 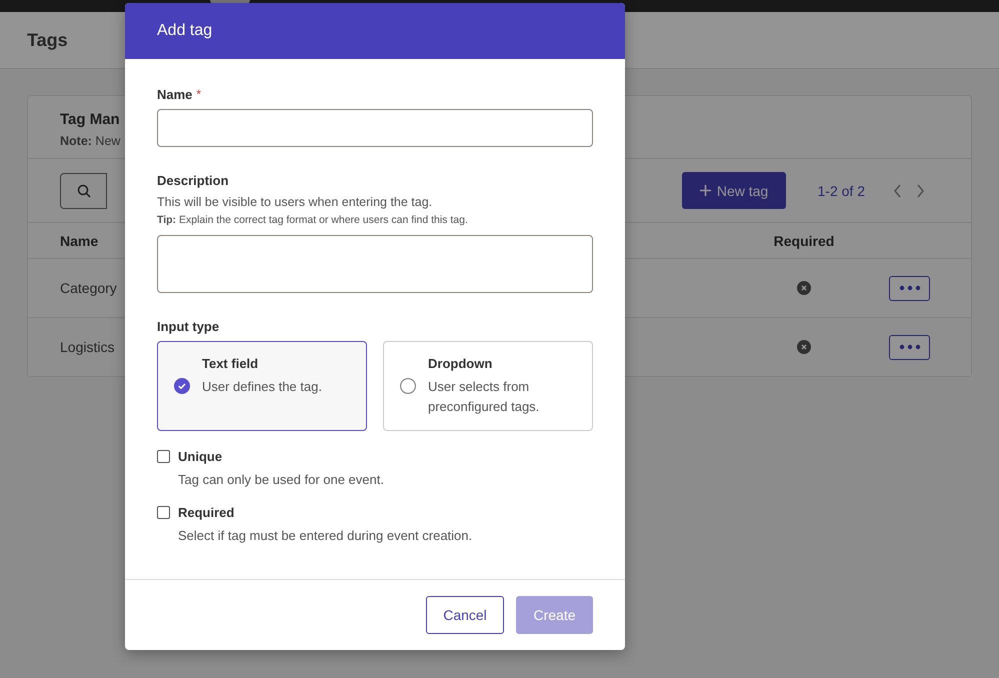 I want to click on description-field, so click(x=375, y=264).